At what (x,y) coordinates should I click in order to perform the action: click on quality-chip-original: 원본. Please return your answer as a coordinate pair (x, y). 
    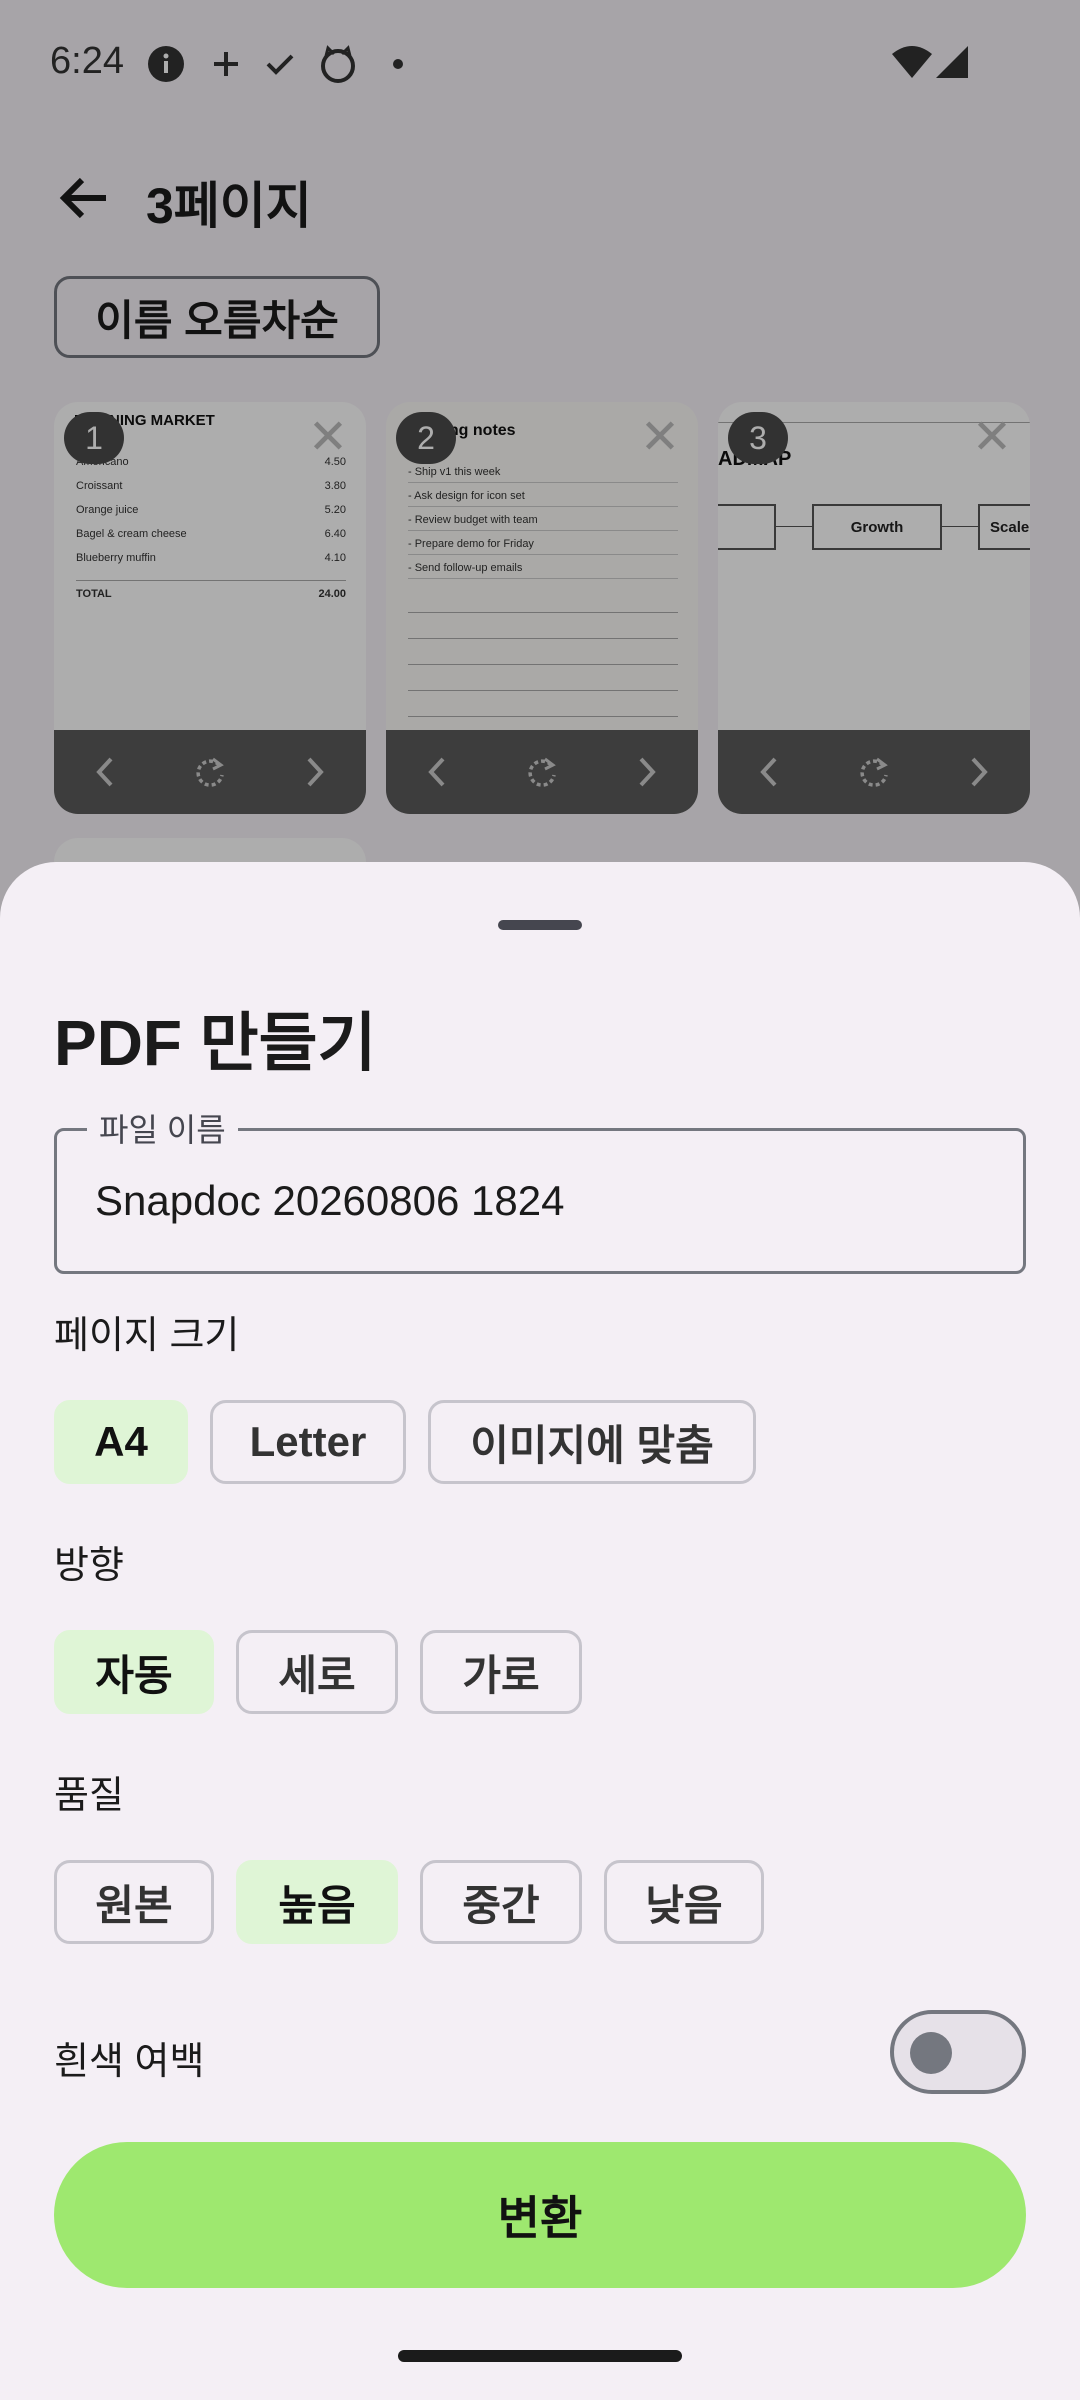
    Looking at the image, I should click on (134, 1902).